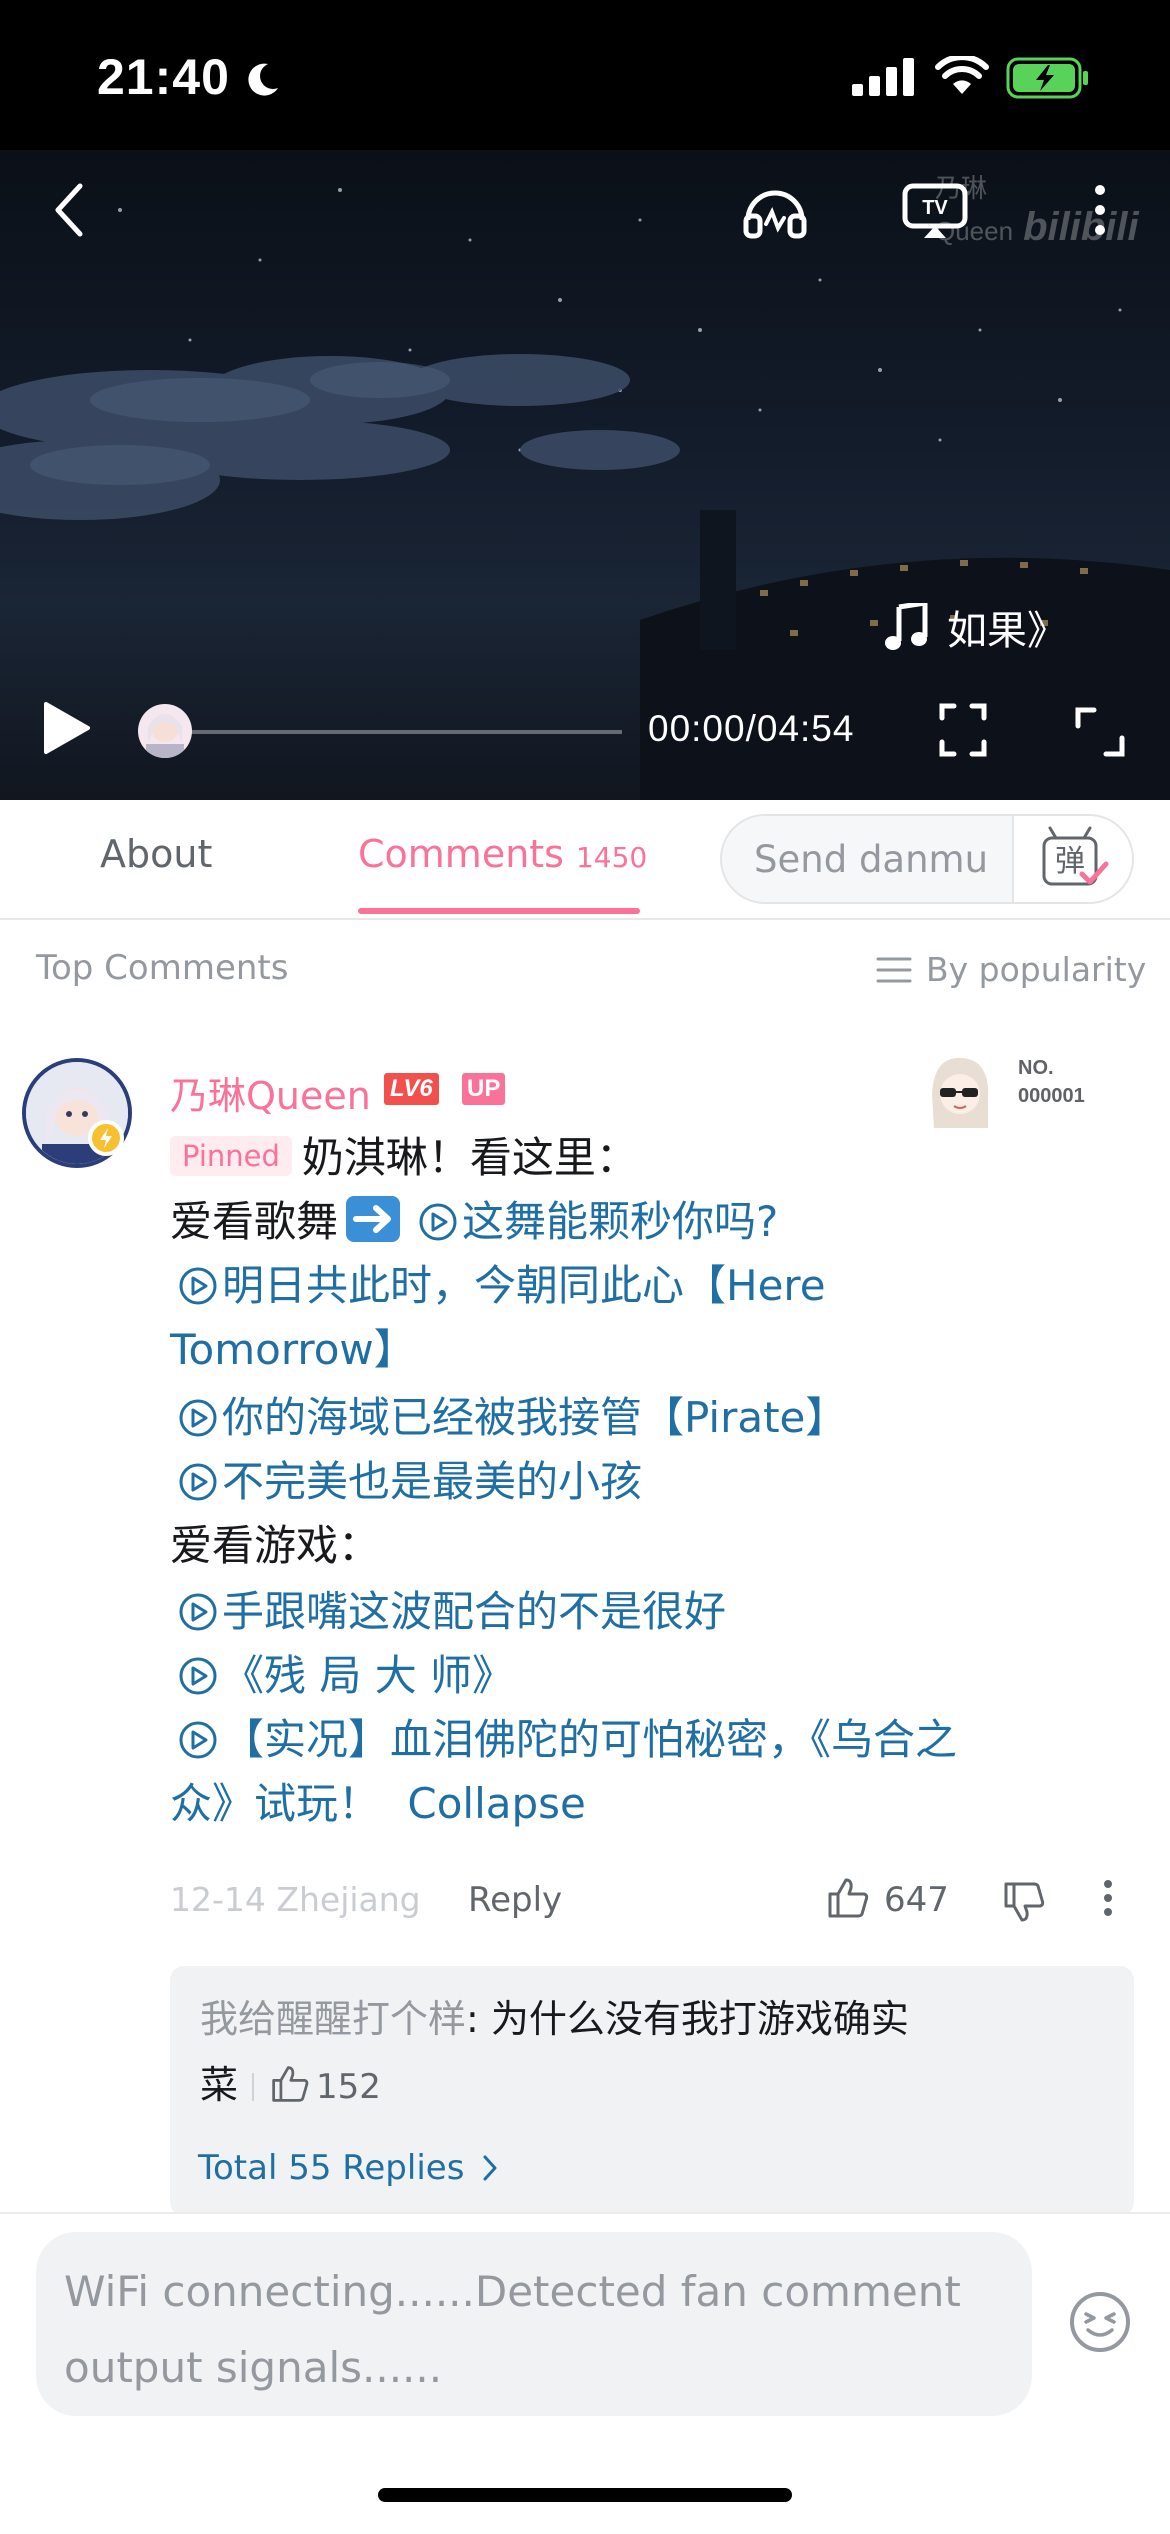 This screenshot has width=1170, height=2534. What do you see at coordinates (620, 1804) in the screenshot?
I see `comment-line-11: 众》试玩！ Collapse` at bounding box center [620, 1804].